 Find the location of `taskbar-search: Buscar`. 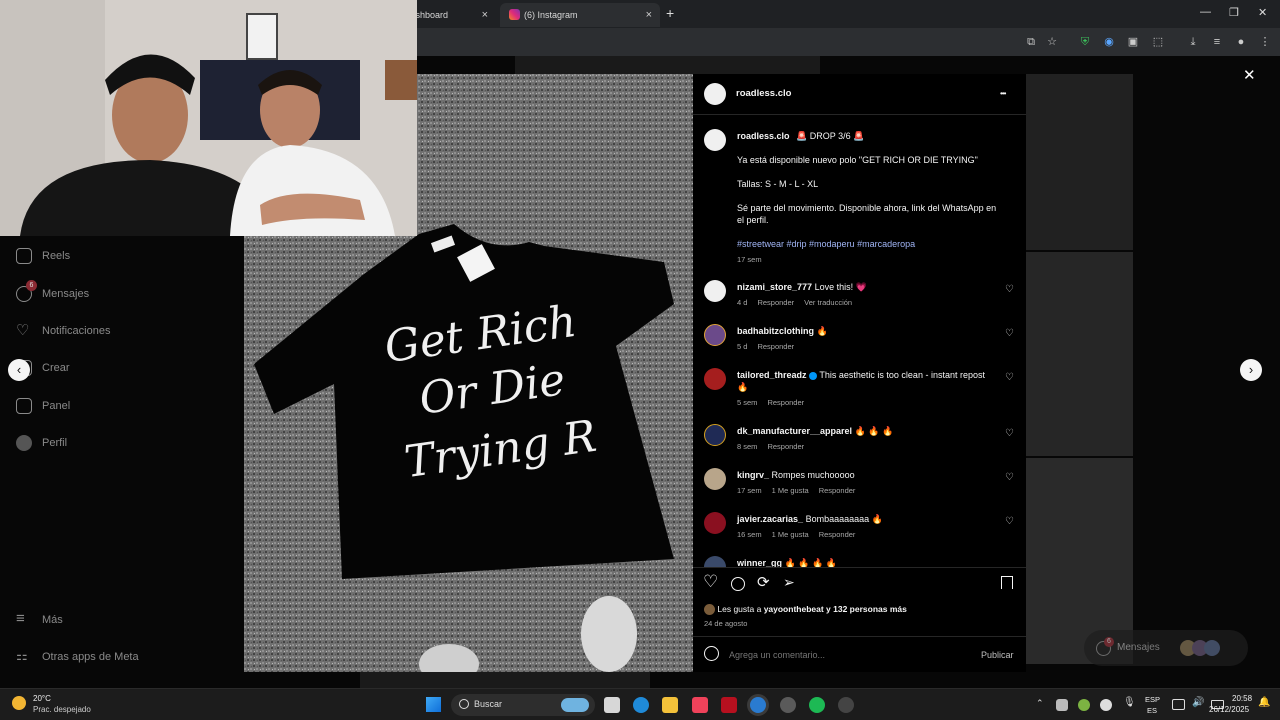

taskbar-search: Buscar is located at coordinates (523, 705).